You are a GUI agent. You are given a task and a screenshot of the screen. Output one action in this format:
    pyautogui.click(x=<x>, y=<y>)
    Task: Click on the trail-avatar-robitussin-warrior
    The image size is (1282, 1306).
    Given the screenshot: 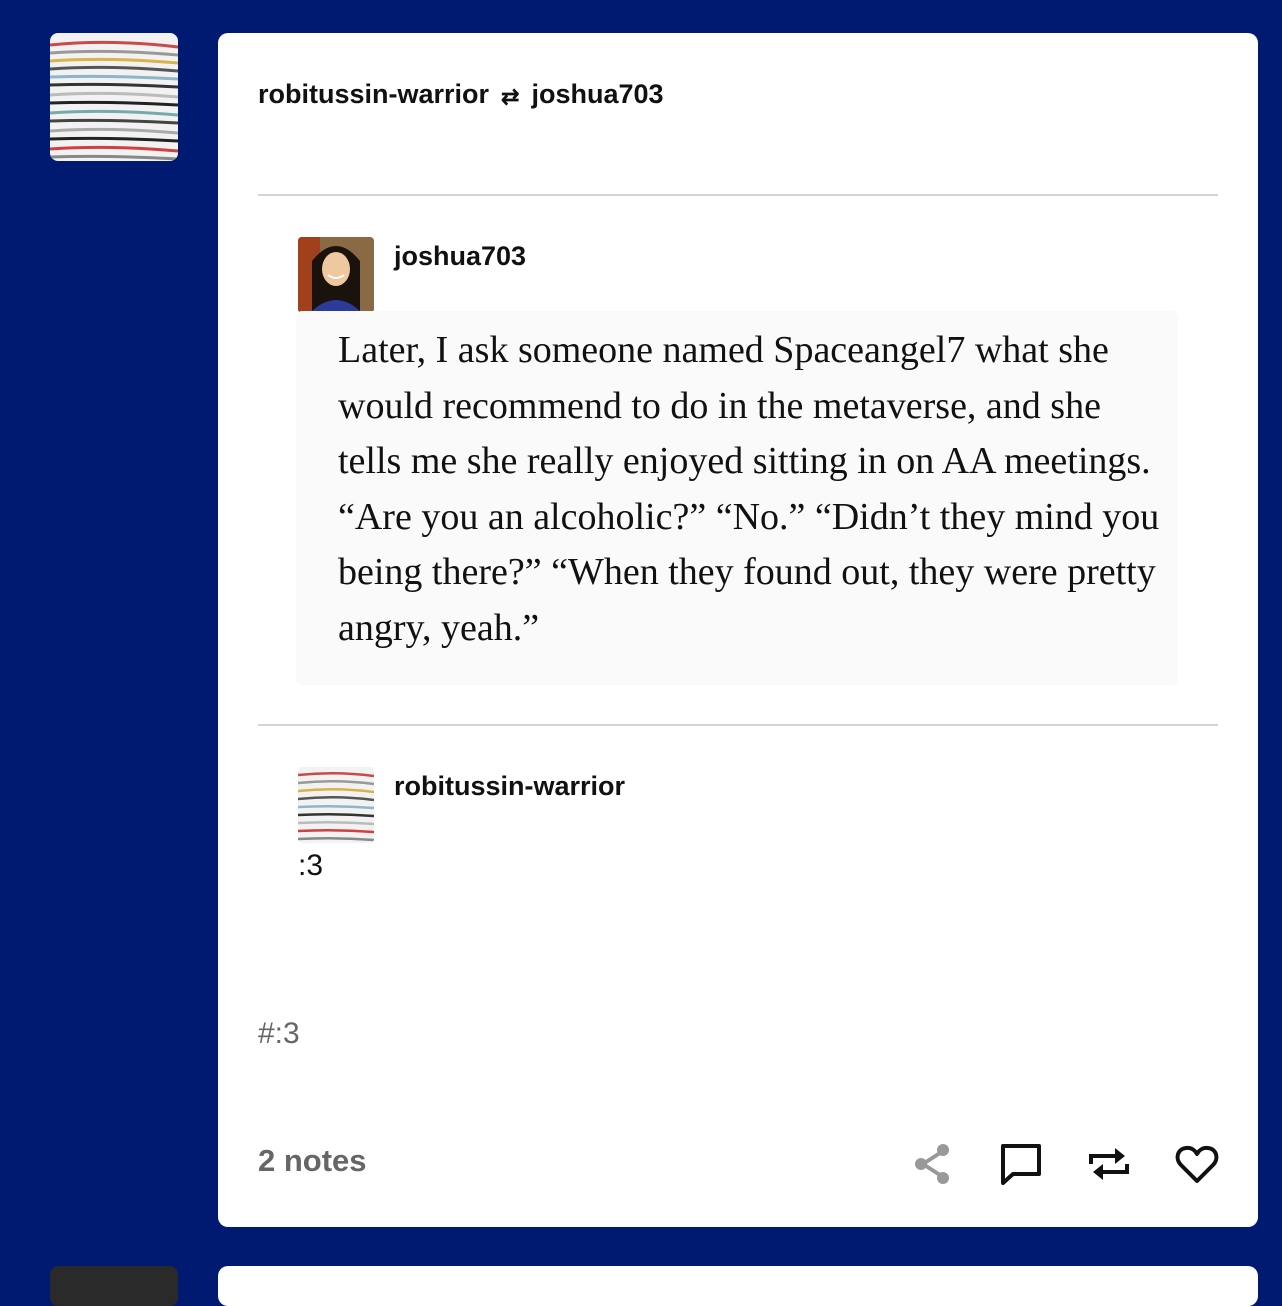 What is the action you would take?
    pyautogui.click(x=336, y=805)
    